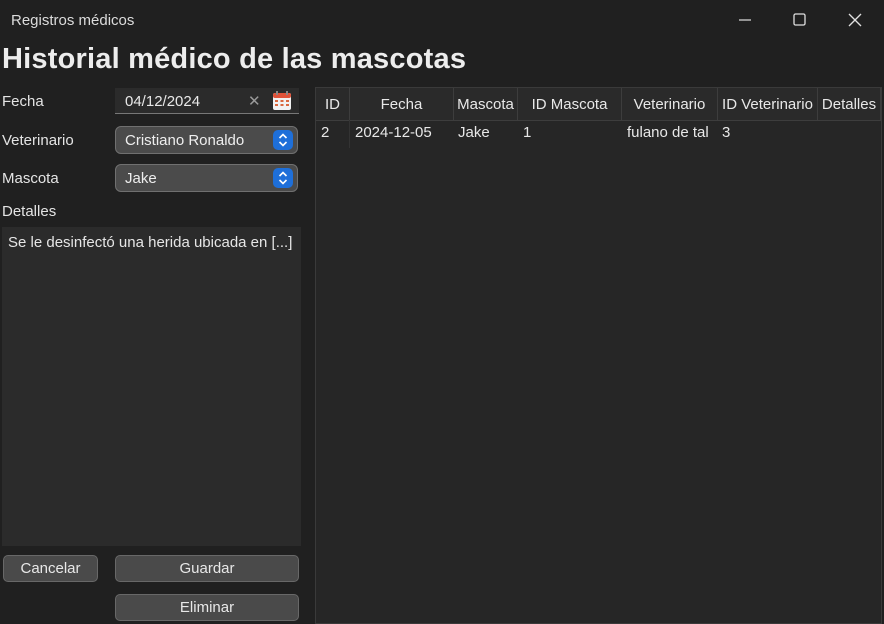 Image resolution: width=884 pixels, height=624 pixels. Describe the element at coordinates (333, 104) in the screenshot. I see `column-header-id: ID` at that location.